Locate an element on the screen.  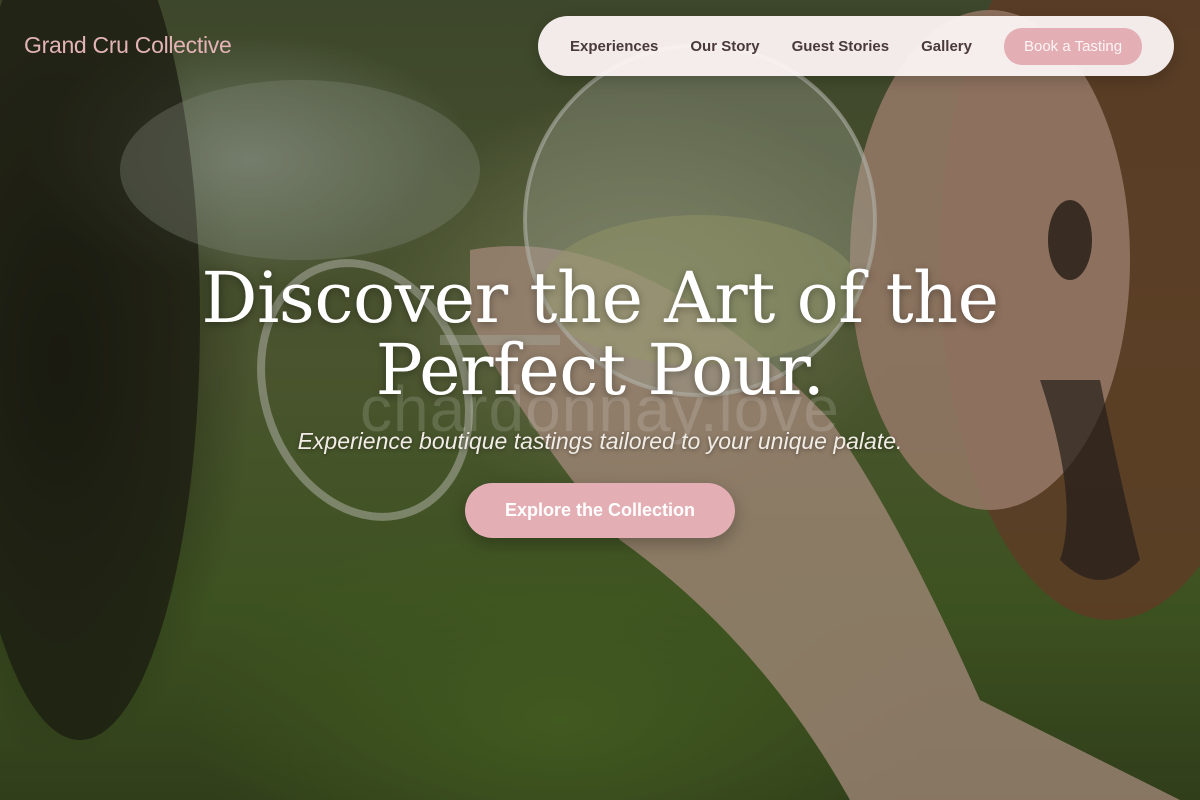
nav-item-our-story: Our Story is located at coordinates (724, 46).